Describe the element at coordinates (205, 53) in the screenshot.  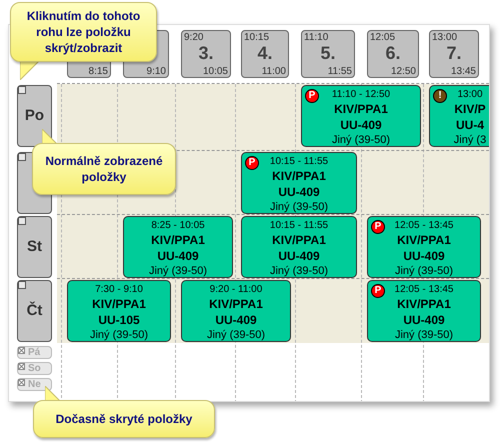
I see `period-number: 3.` at that location.